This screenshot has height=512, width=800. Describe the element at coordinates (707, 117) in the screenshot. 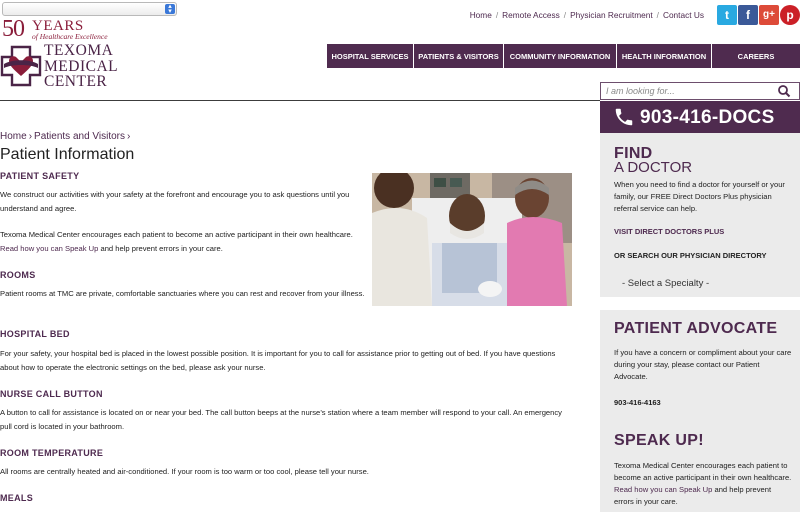

I see `phone-number: 903-416-DOCS` at that location.